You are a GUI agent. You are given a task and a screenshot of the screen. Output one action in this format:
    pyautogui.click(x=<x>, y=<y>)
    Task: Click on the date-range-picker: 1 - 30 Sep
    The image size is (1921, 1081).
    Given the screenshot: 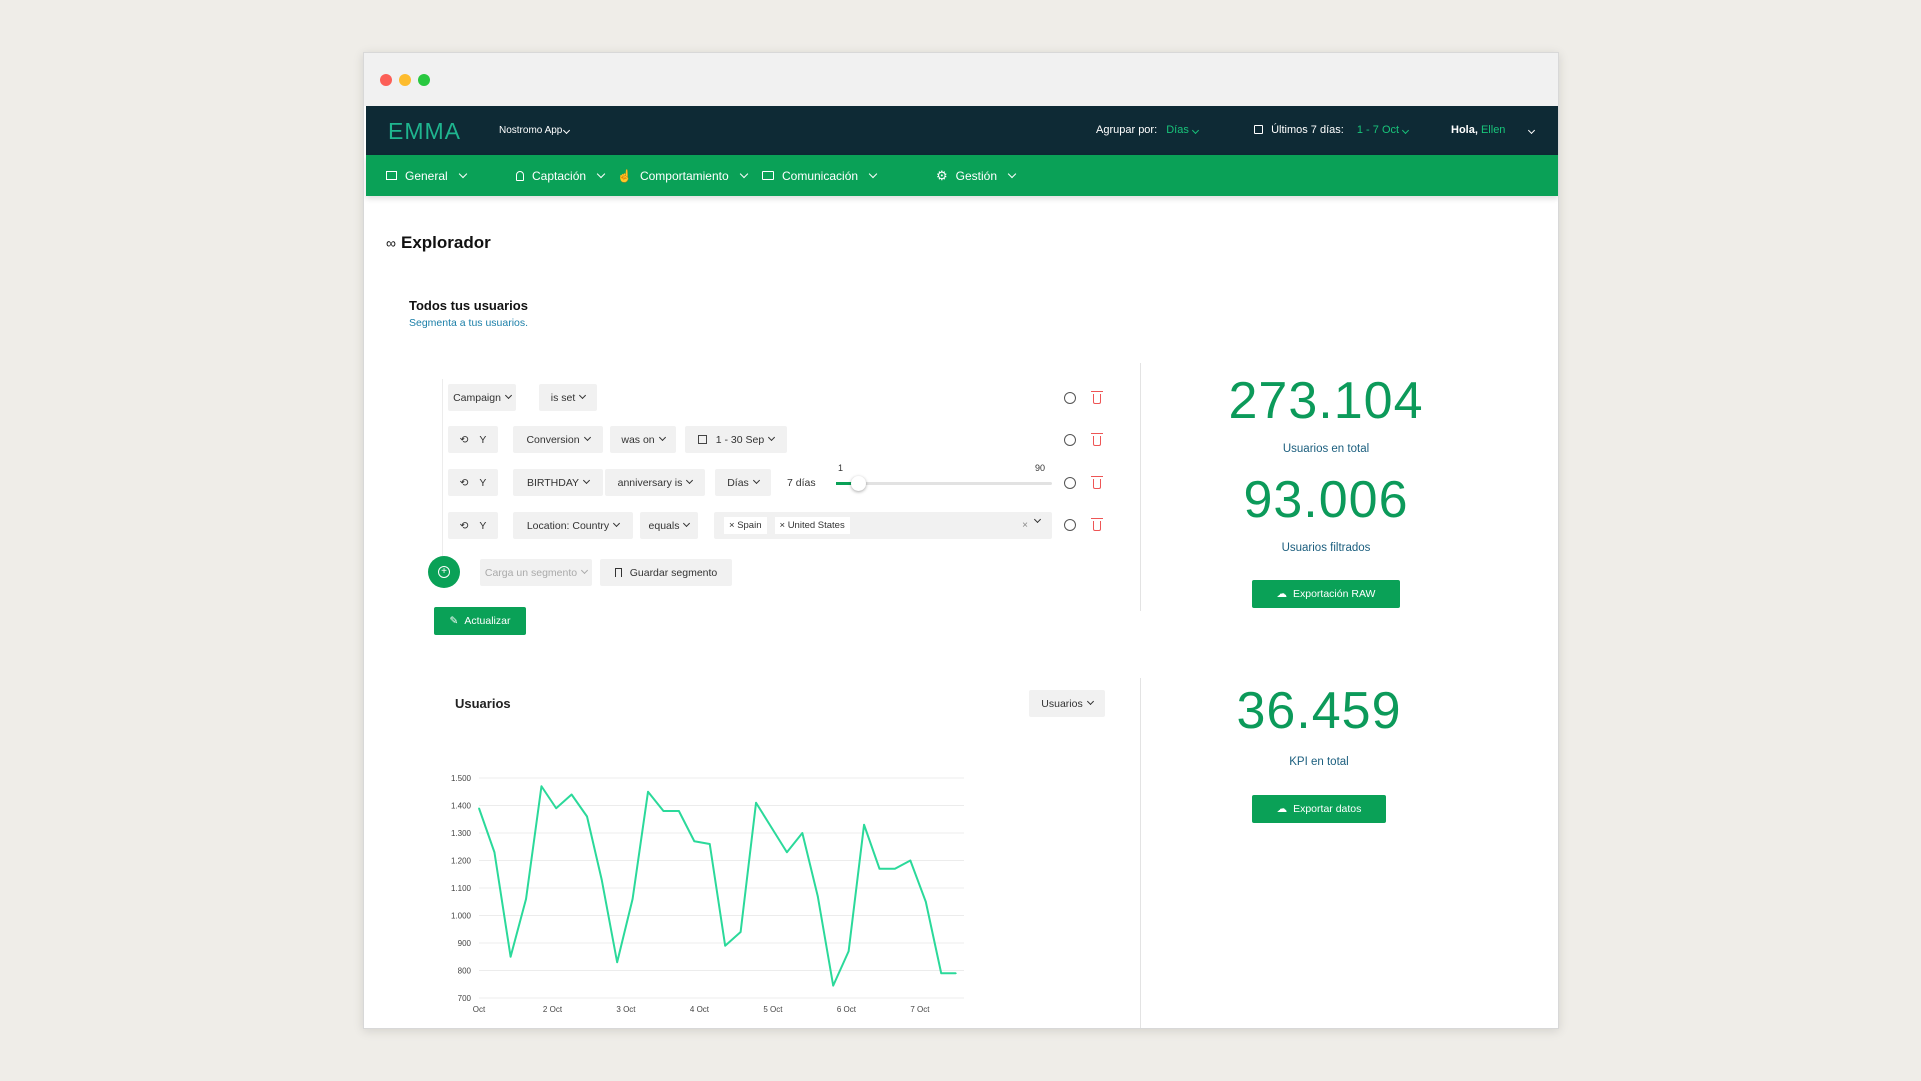 What is the action you would take?
    pyautogui.click(x=736, y=439)
    